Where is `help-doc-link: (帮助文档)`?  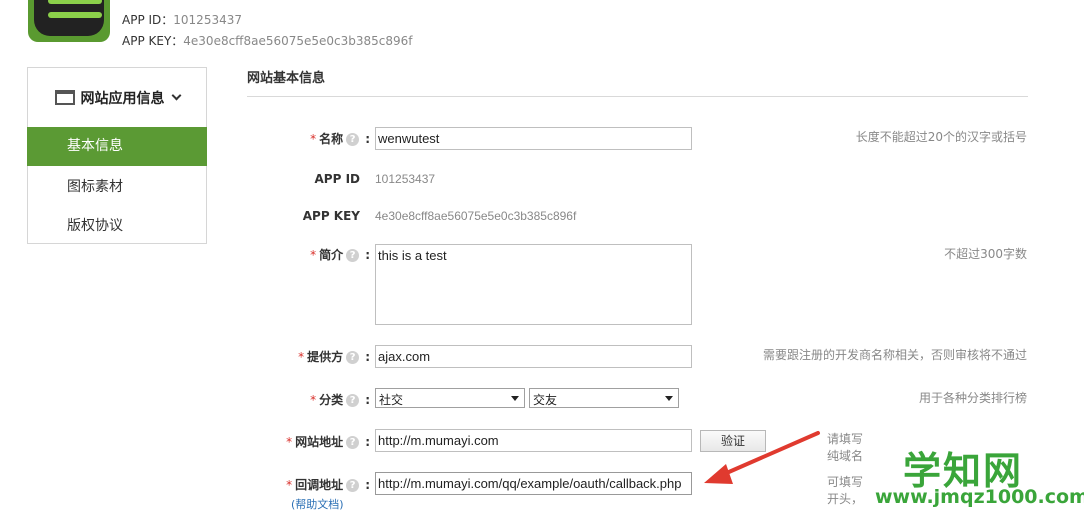 help-doc-link: (帮助文档) is located at coordinates (317, 504).